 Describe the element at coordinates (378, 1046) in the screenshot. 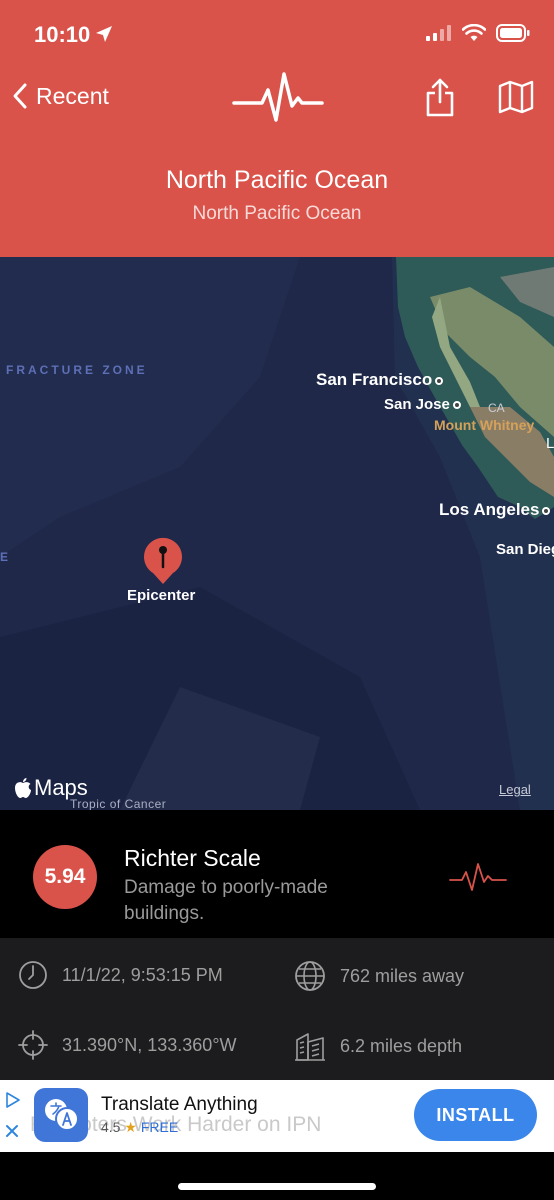

I see `detail-depth: 6.2 miles depth` at that location.